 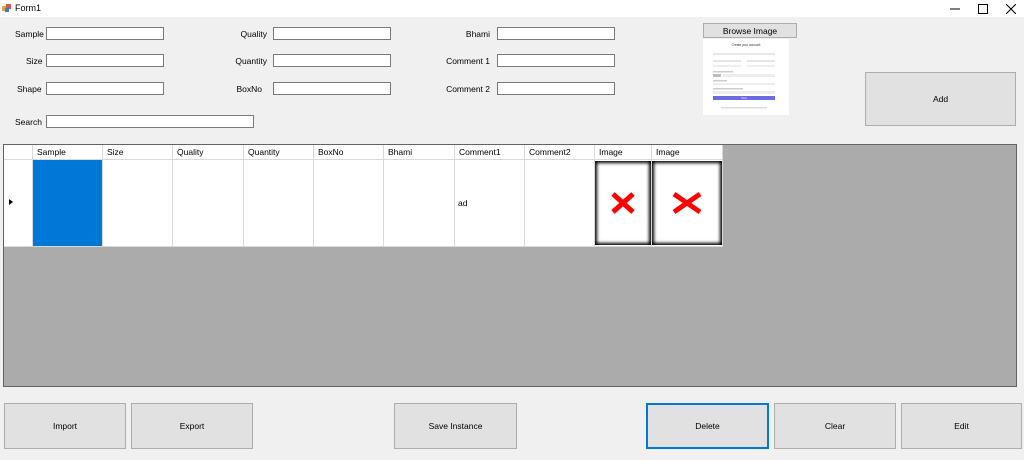 What do you see at coordinates (137, 203) in the screenshot?
I see `cell-size` at bounding box center [137, 203].